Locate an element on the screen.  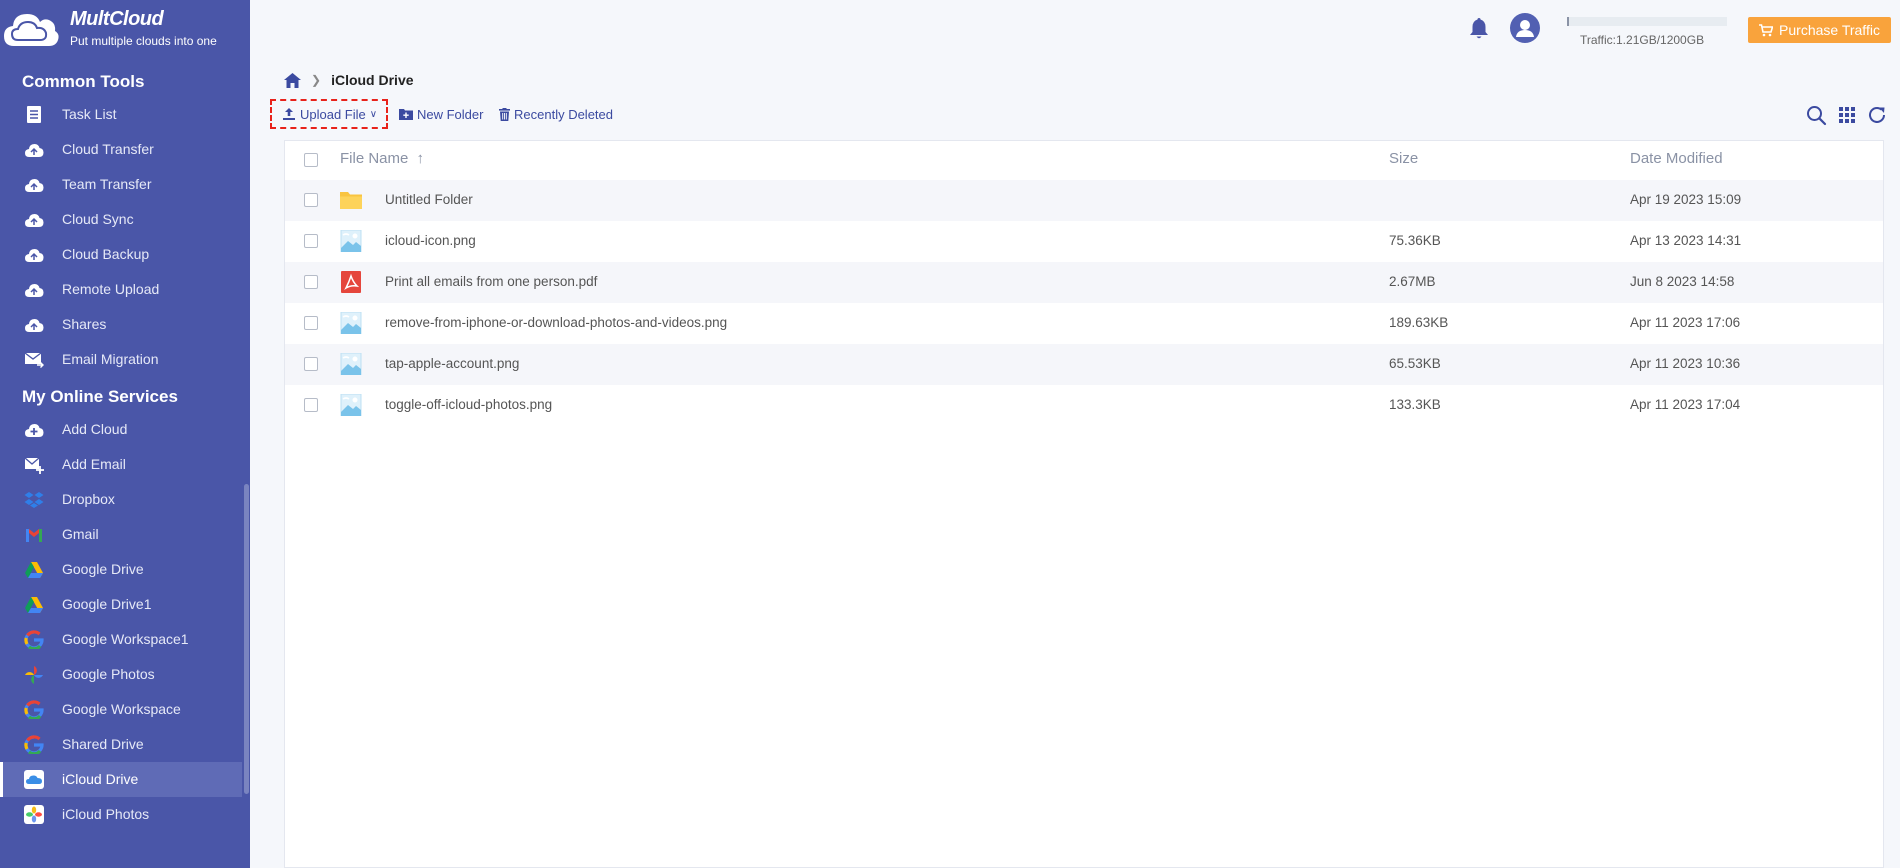
sidebar-item-google-workspace1: Google Workspace1 is located at coordinates (121, 639).